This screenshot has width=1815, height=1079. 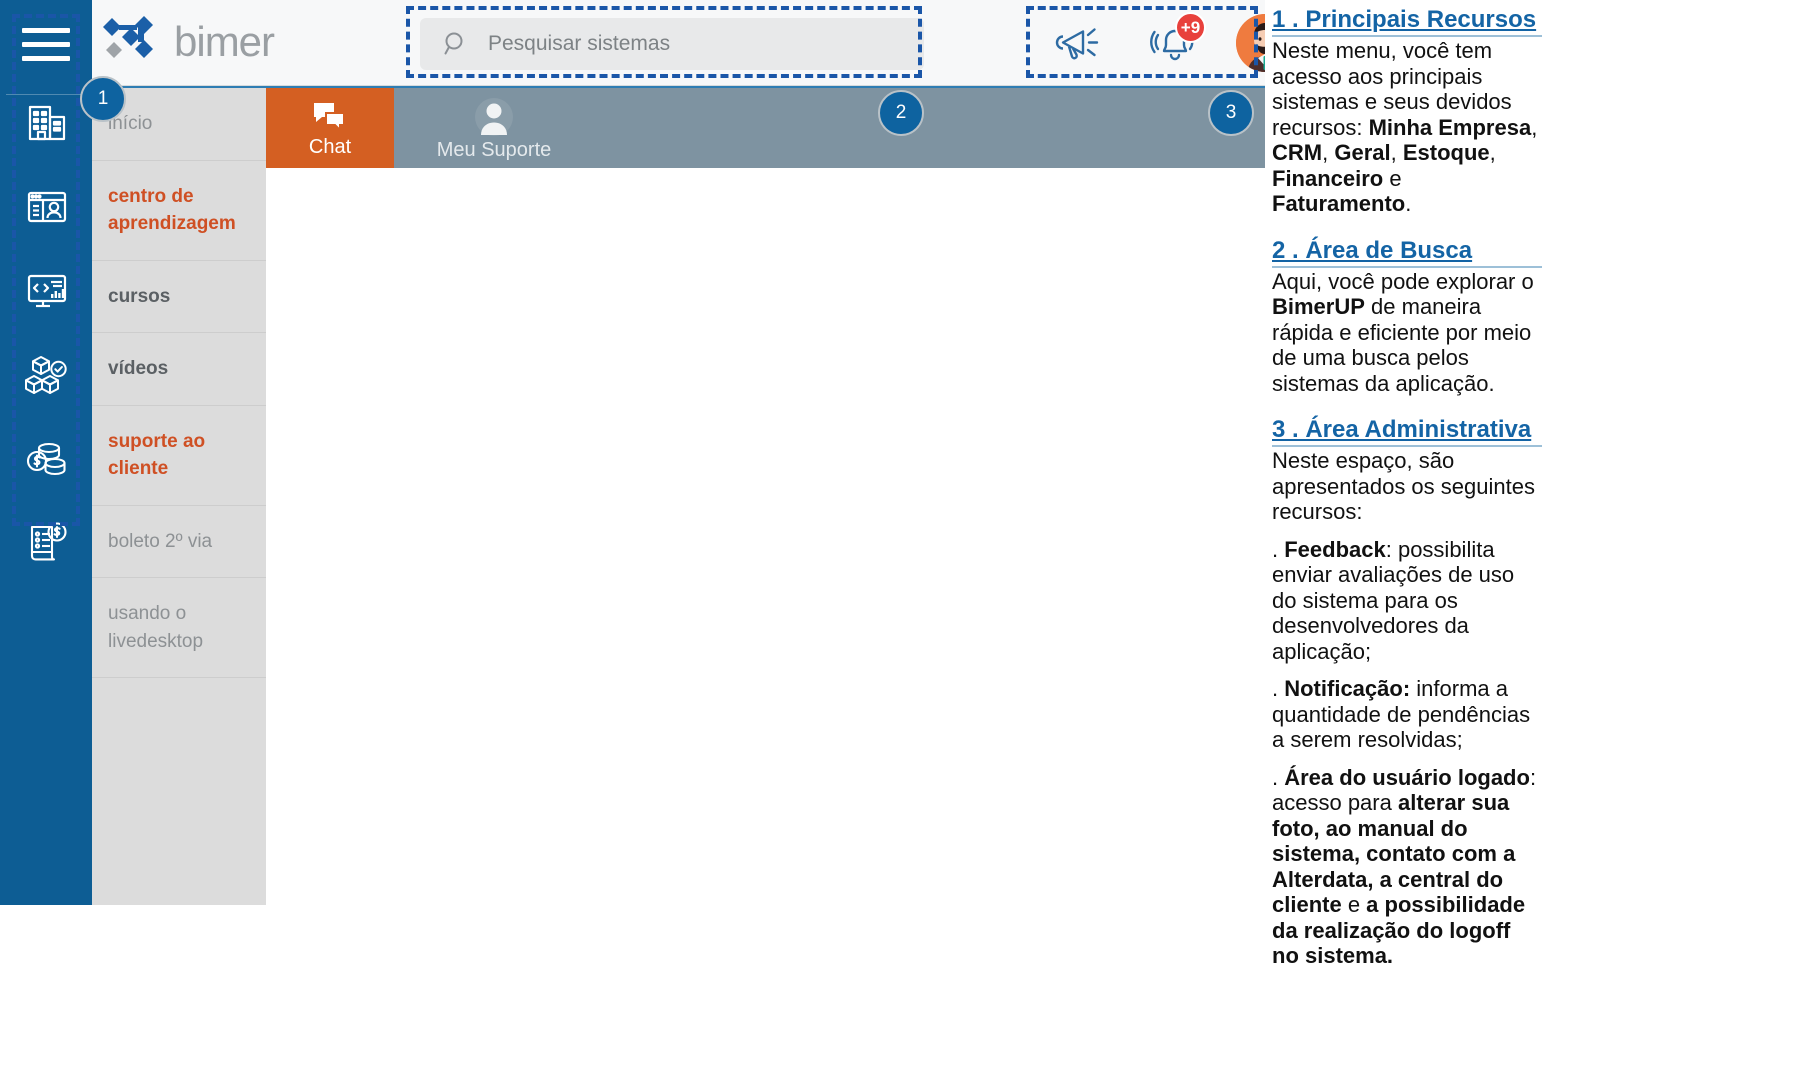 I want to click on brand-logo: bimer, so click(x=187, y=42).